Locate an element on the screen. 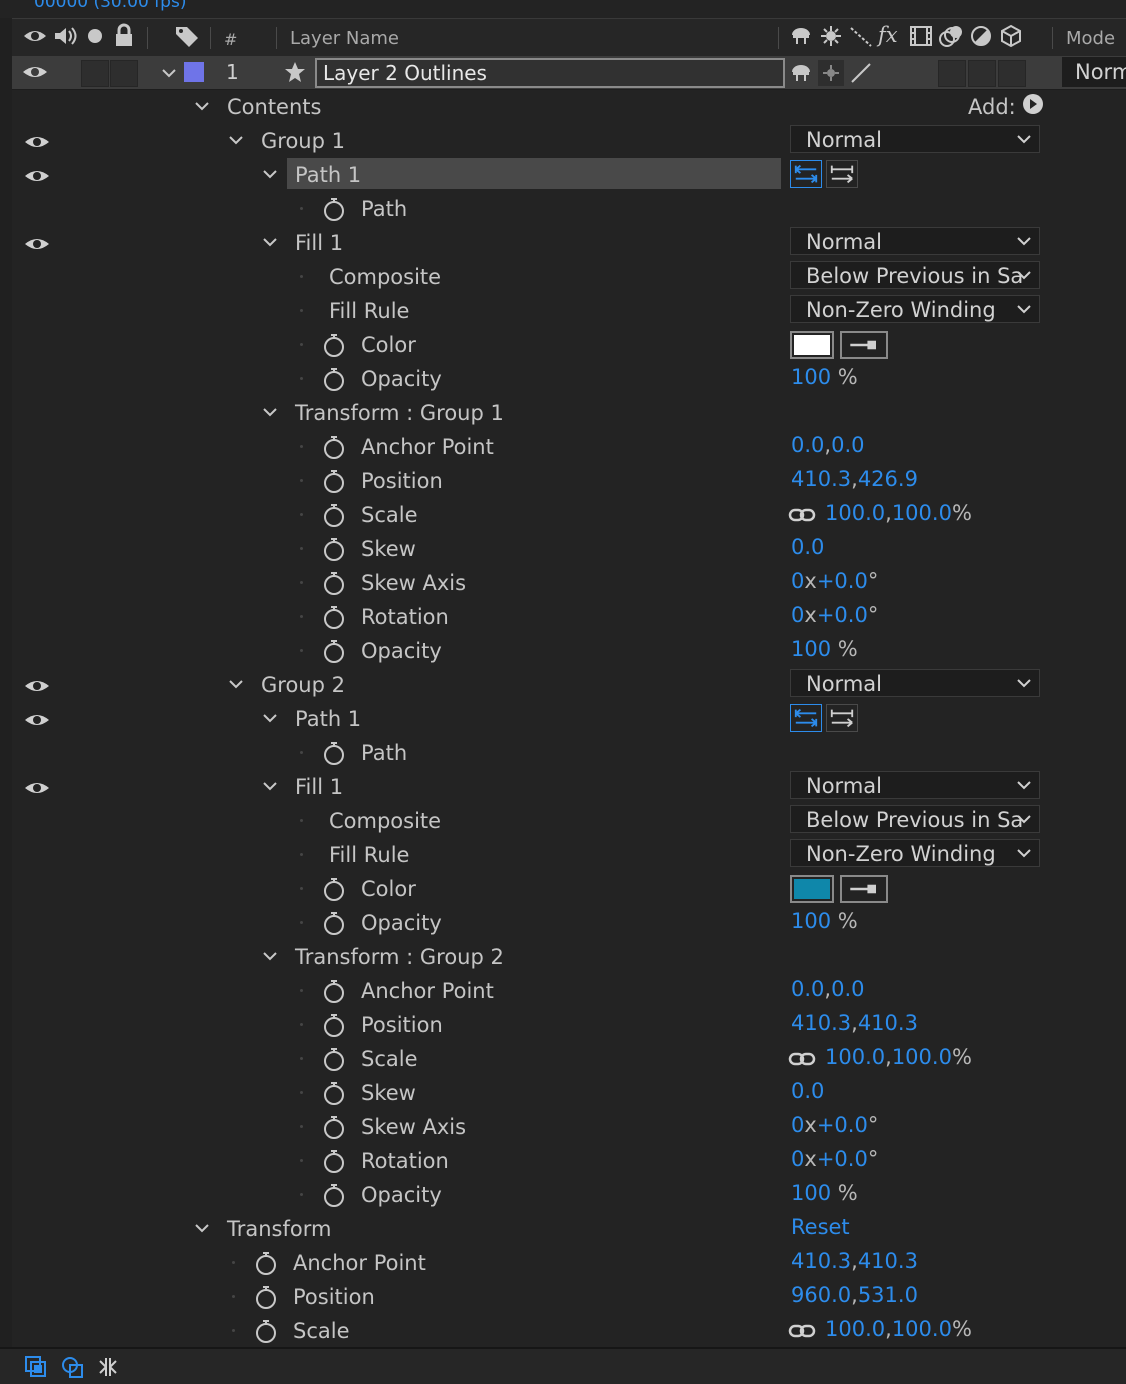  g1-position-value: 410.3,426.9 is located at coordinates (854, 479).